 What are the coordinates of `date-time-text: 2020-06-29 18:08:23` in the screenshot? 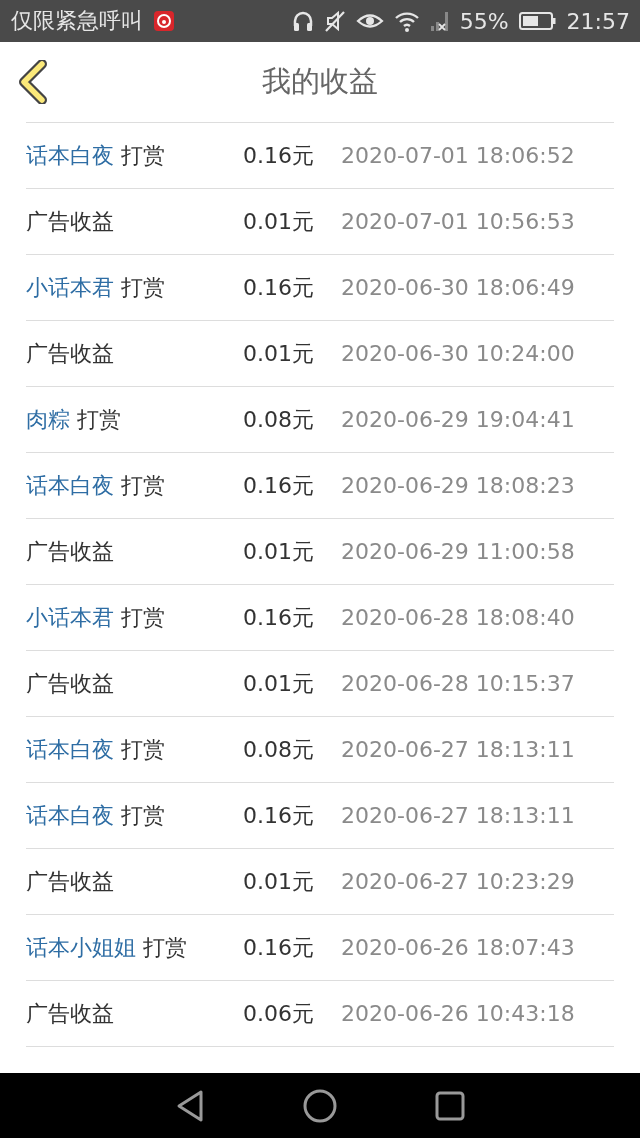 It's located at (458, 485).